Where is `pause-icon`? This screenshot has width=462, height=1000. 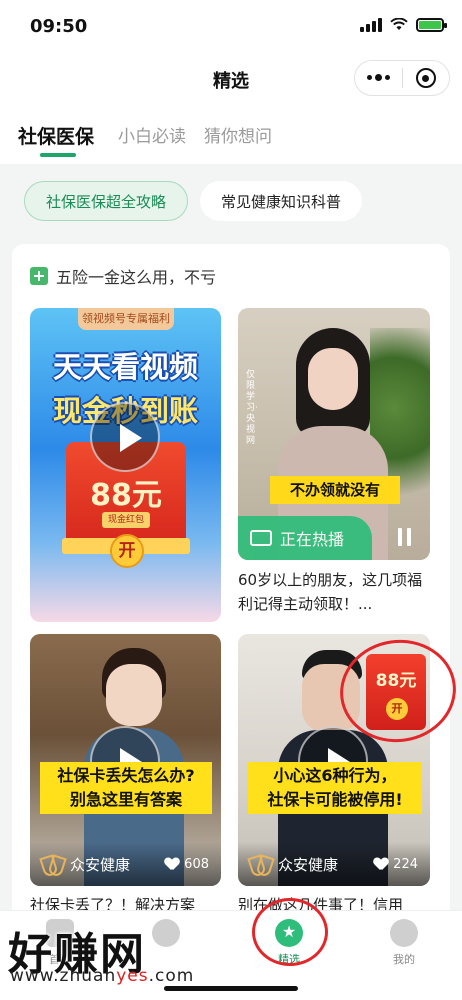
pause-icon is located at coordinates (404, 537).